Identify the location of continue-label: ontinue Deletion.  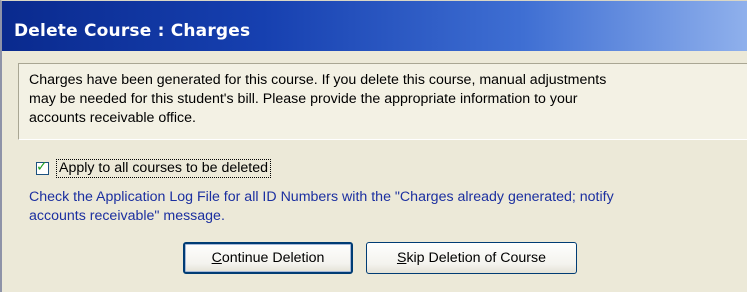
(273, 258).